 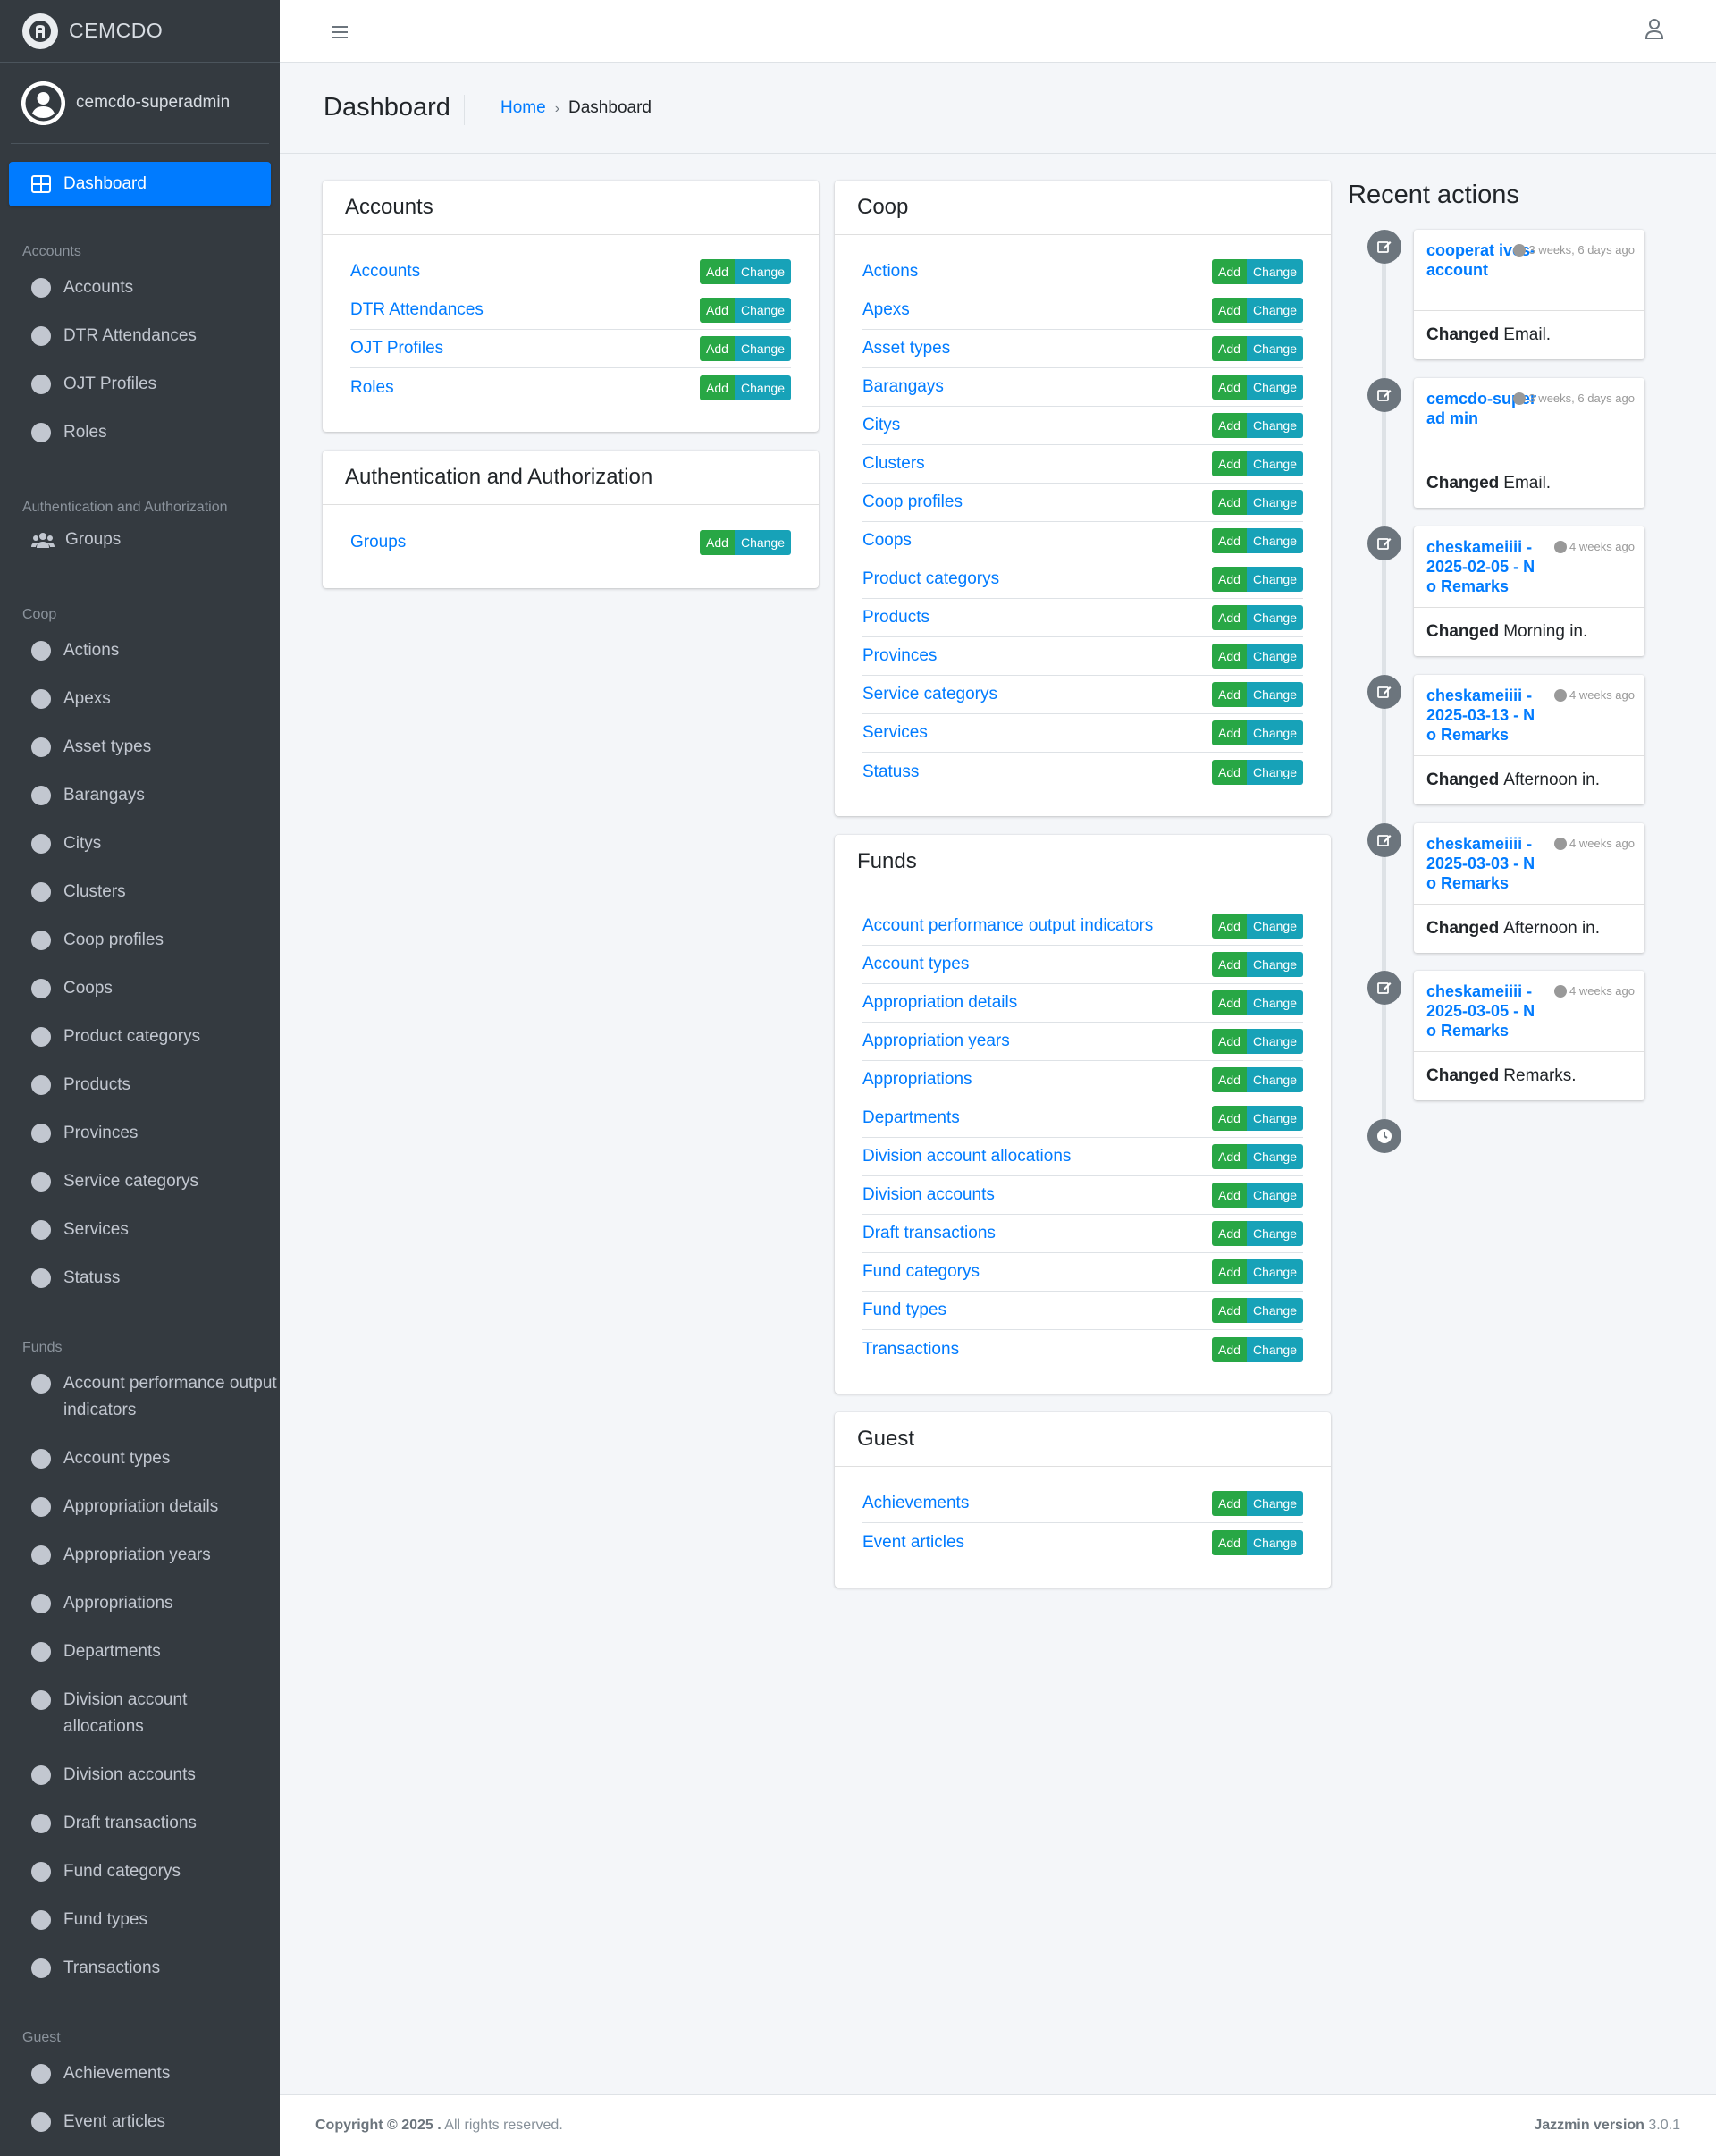 What do you see at coordinates (140, 1920) in the screenshot?
I see `sidebar-item-fund-types: Fund types` at bounding box center [140, 1920].